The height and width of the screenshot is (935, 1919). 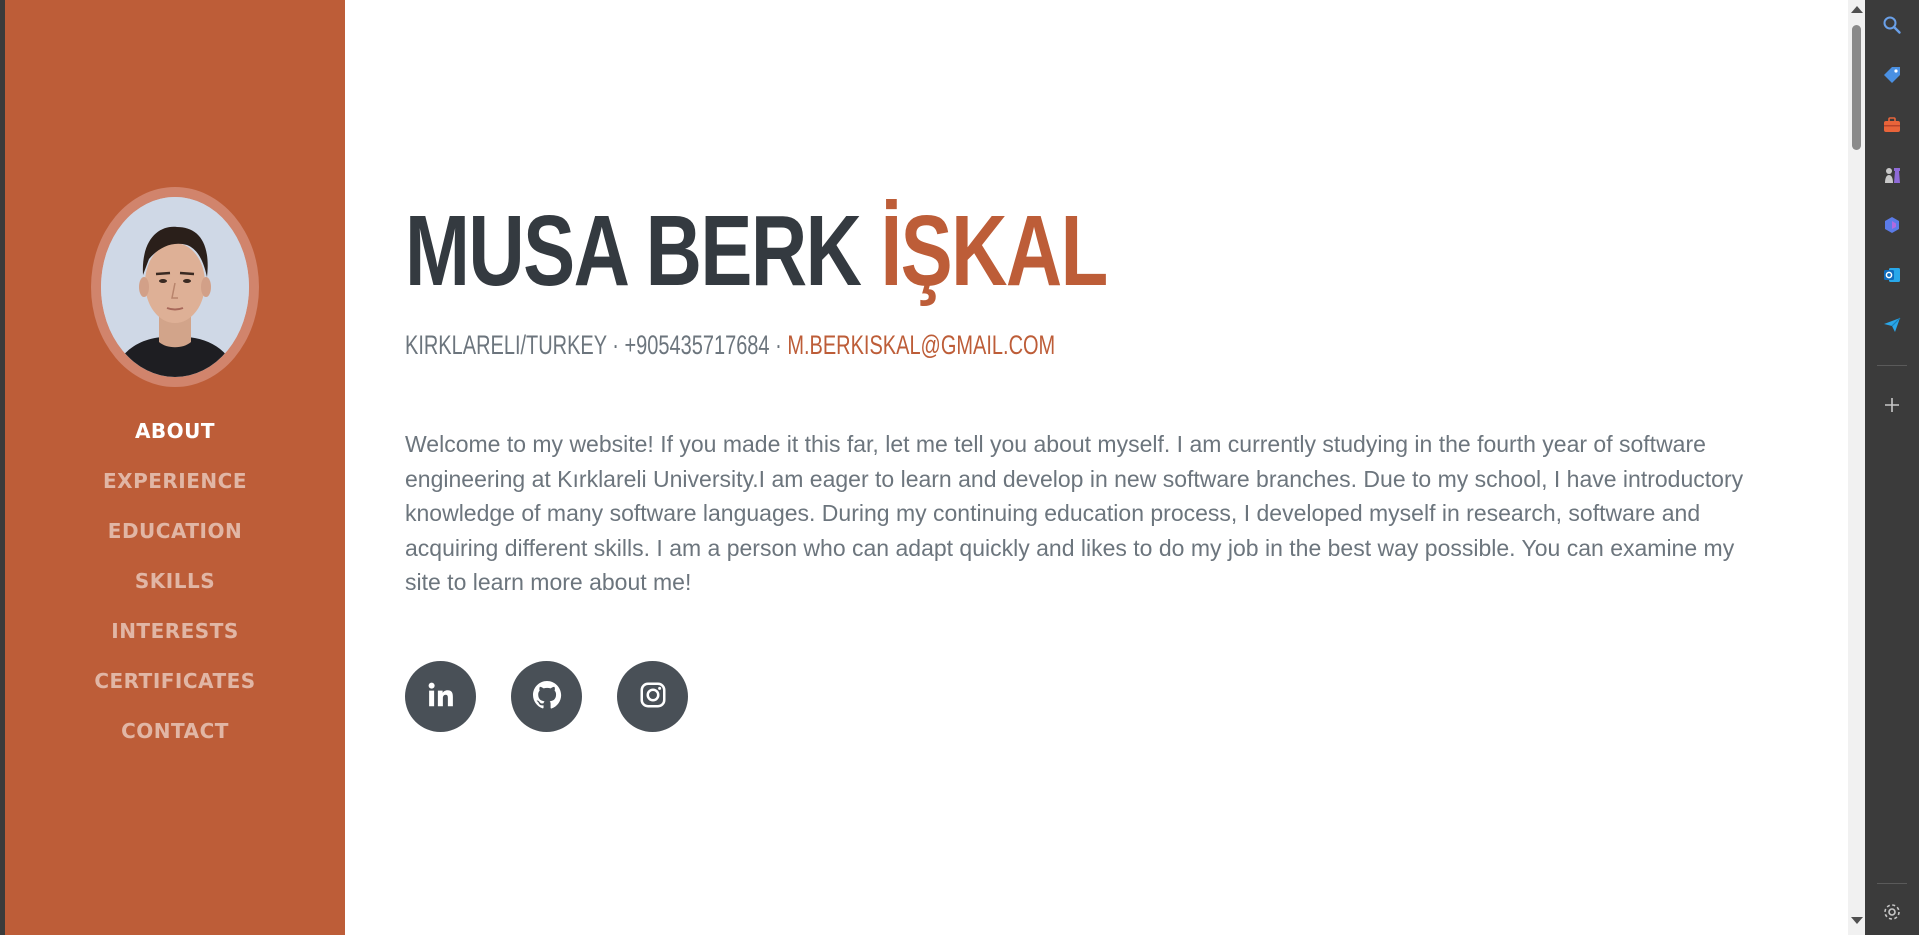 What do you see at coordinates (175, 481) in the screenshot?
I see `nav-item-experience: EXPERIENCE` at bounding box center [175, 481].